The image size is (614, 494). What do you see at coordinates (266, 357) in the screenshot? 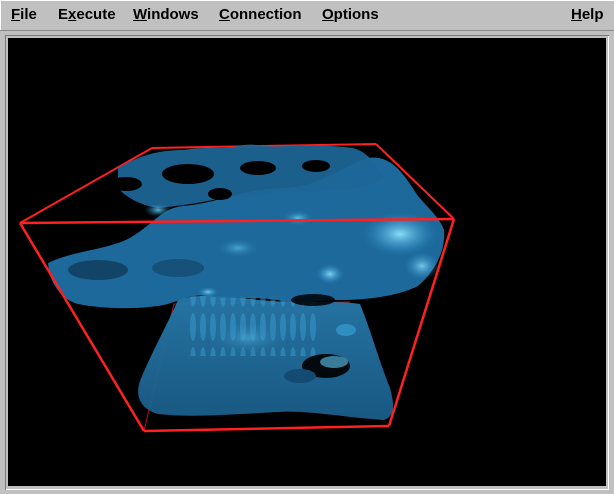
I see `isosurface-plume` at bounding box center [266, 357].